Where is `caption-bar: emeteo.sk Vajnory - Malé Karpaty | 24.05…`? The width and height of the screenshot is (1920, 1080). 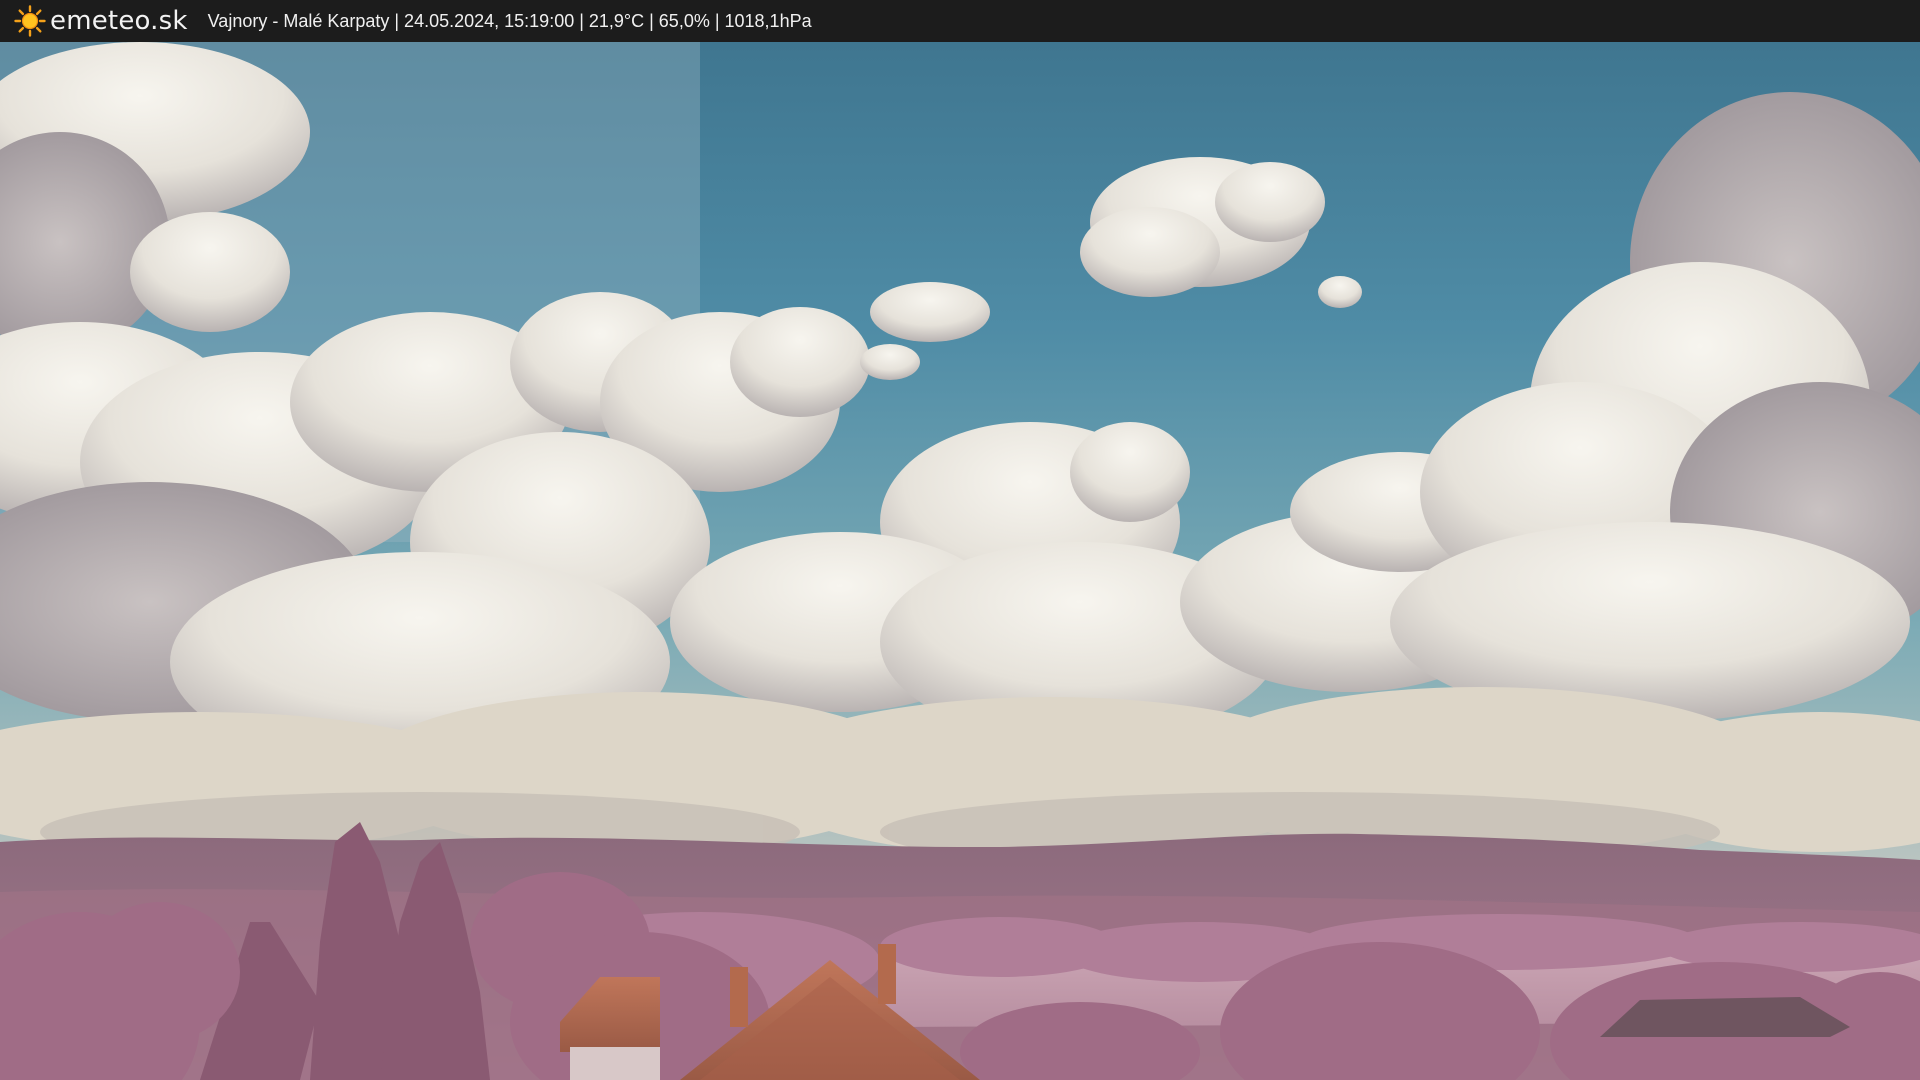 caption-bar: emeteo.sk Vajnory - Malé Karpaty | 24.05… is located at coordinates (960, 21).